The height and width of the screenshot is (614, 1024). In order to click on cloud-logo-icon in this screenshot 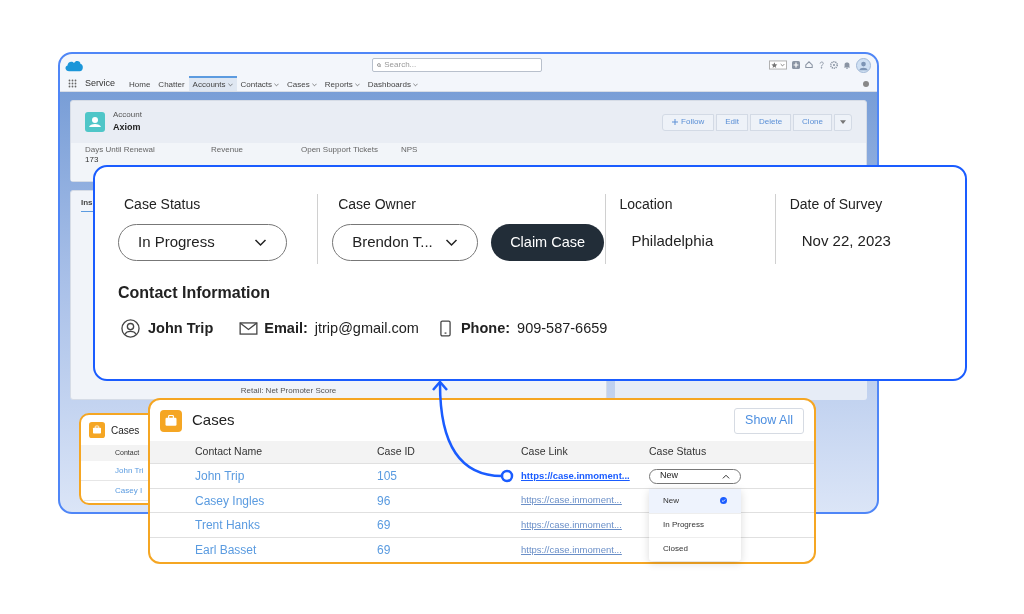, I will do `click(74, 65)`.